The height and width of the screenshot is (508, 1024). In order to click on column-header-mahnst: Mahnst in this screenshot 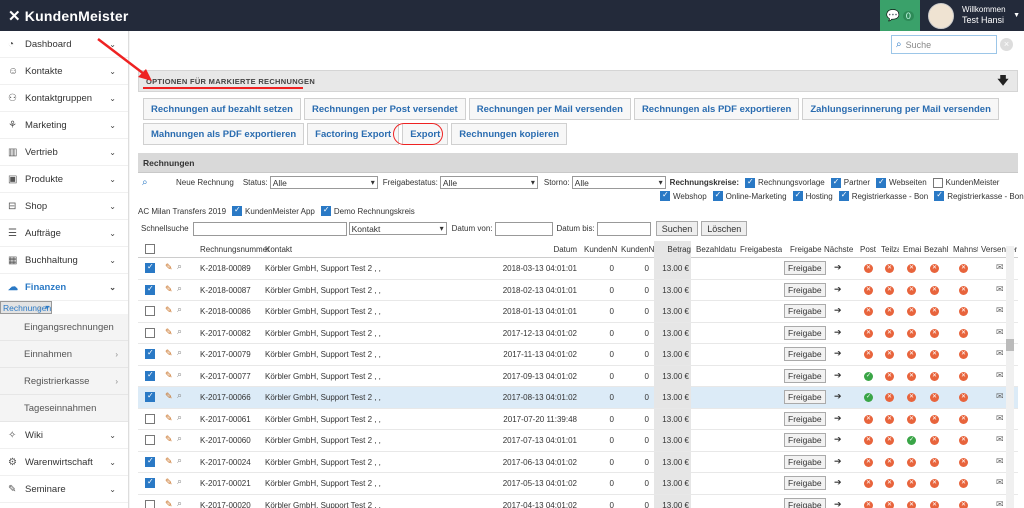, I will do `click(965, 249)`.